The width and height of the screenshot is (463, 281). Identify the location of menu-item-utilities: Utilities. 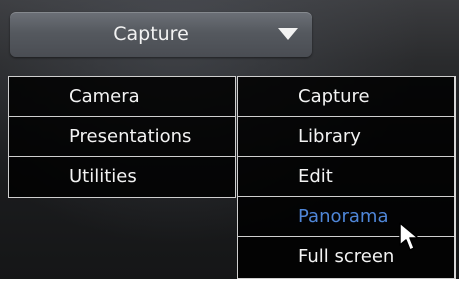
(122, 177).